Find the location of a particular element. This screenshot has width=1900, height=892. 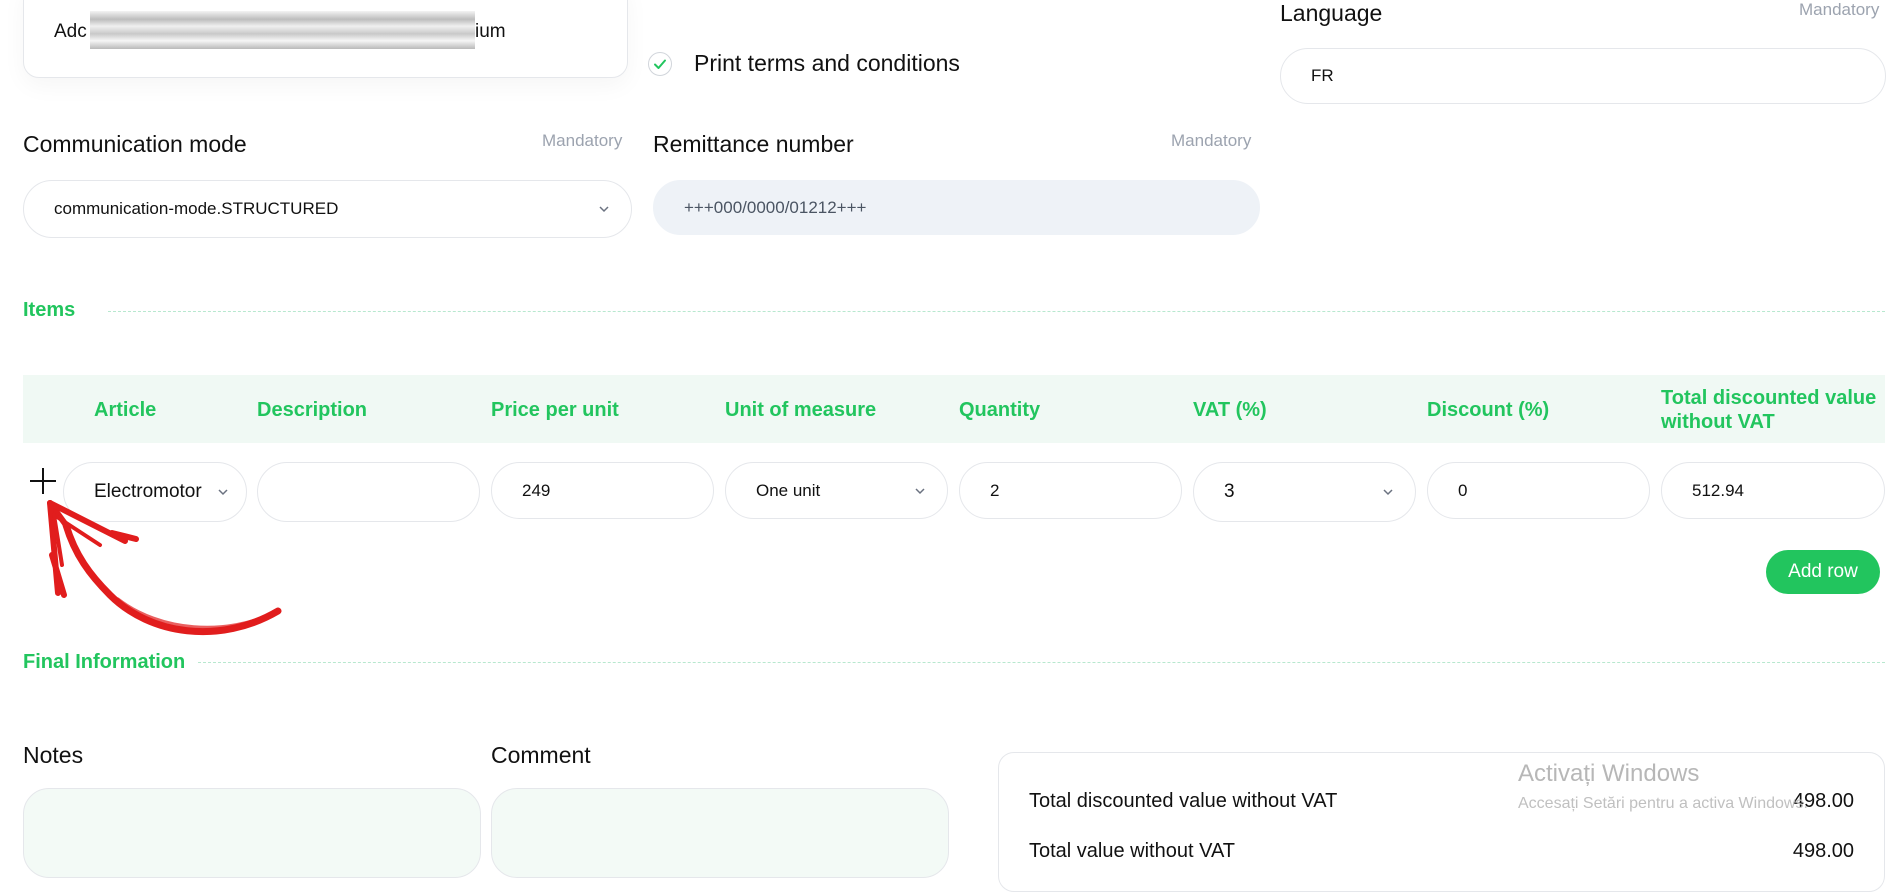

windows-activation-title: Activați Windows is located at coordinates (1609, 773).